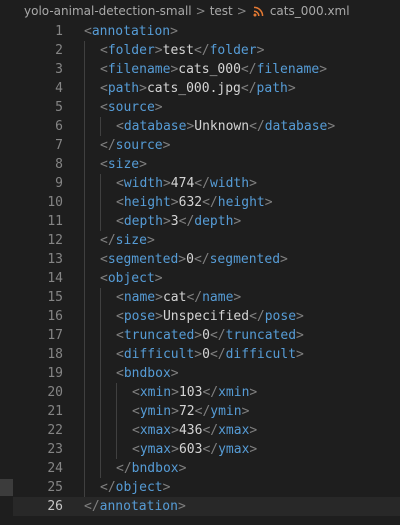 This screenshot has height=525, width=400. I want to click on code-line: <database>Unknown</database>, so click(242, 126).